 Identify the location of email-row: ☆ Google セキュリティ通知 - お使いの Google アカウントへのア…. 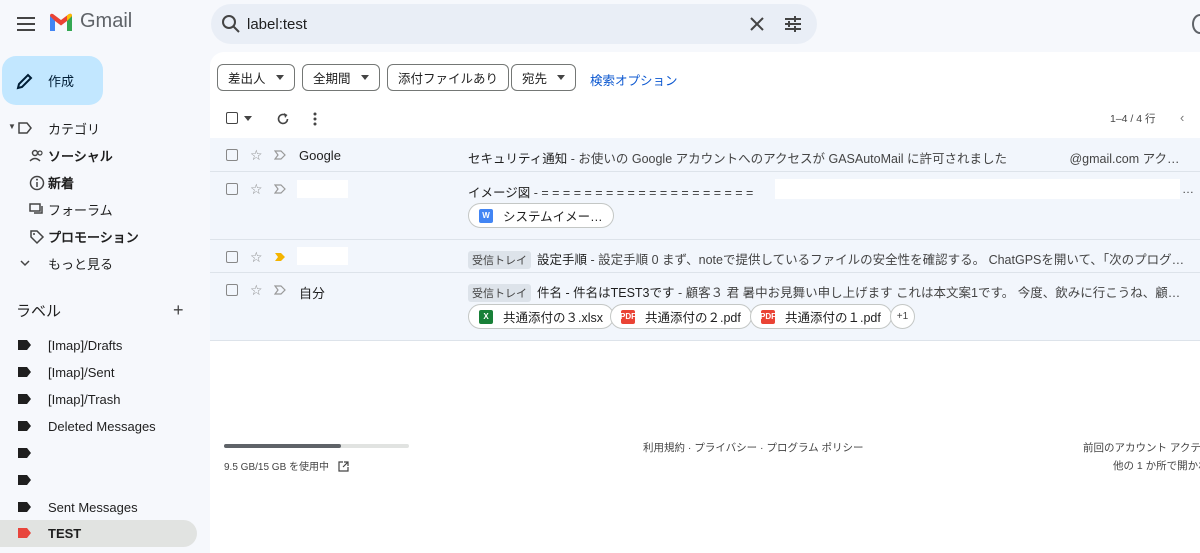
(705, 155).